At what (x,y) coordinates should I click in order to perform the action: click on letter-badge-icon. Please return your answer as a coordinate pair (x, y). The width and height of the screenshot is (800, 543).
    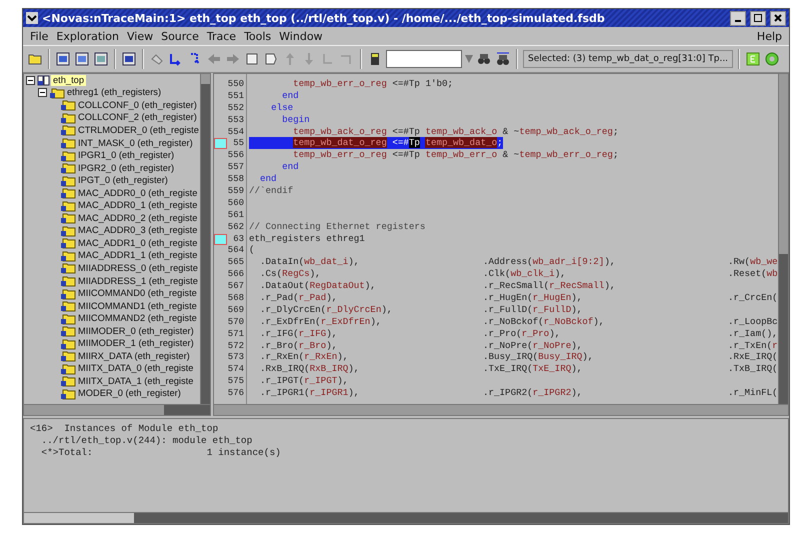
    Looking at the image, I should click on (753, 59).